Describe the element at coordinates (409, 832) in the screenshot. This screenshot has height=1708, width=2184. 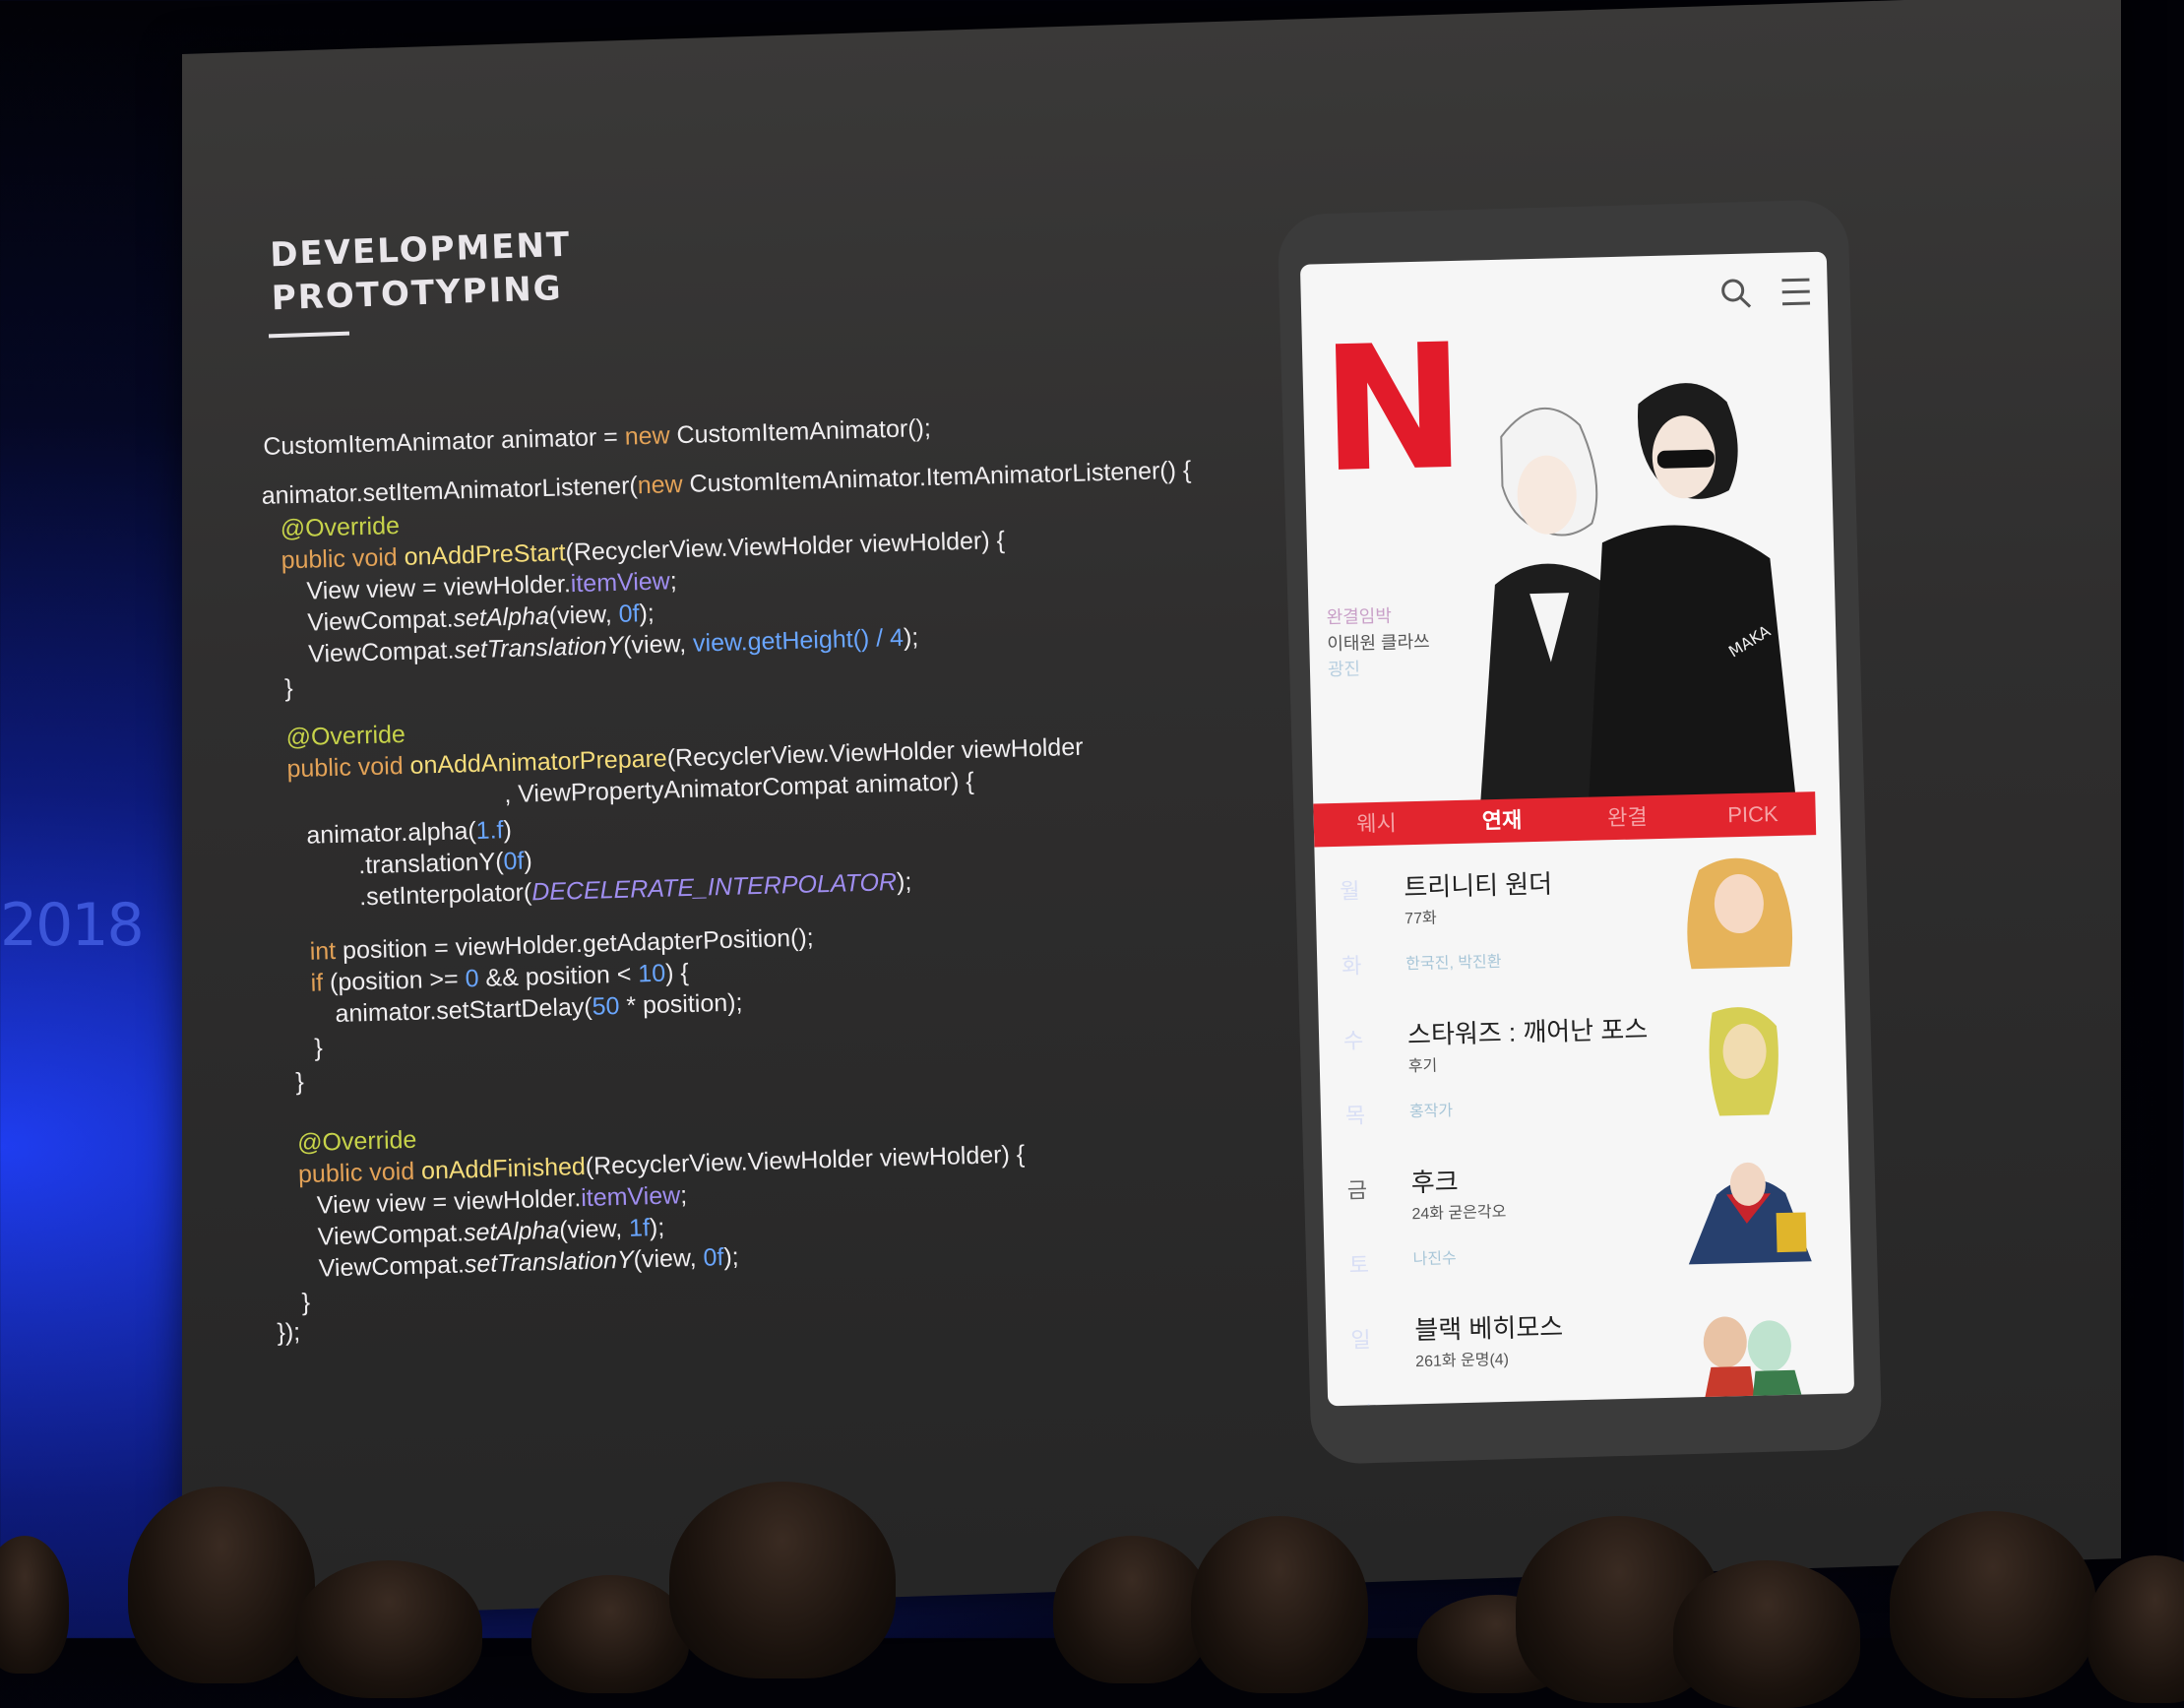
I see `code-line: animator.alpha(1.f)` at that location.